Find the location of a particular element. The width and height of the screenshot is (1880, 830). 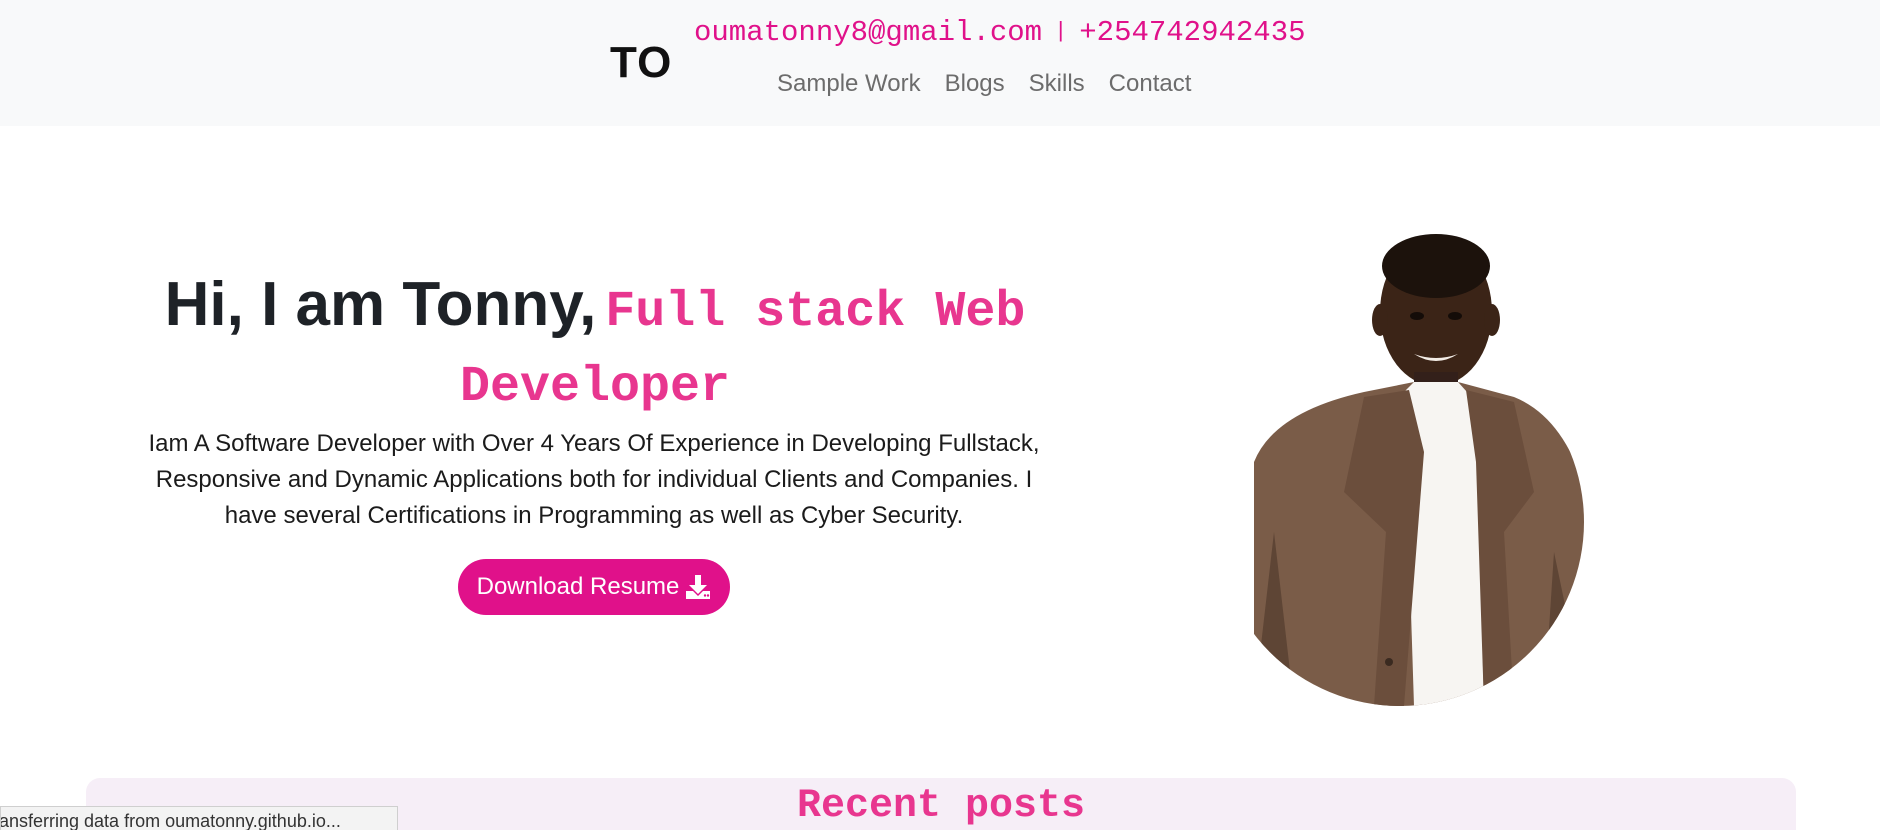

nav-link-blogs: Blogs is located at coordinates (975, 84).